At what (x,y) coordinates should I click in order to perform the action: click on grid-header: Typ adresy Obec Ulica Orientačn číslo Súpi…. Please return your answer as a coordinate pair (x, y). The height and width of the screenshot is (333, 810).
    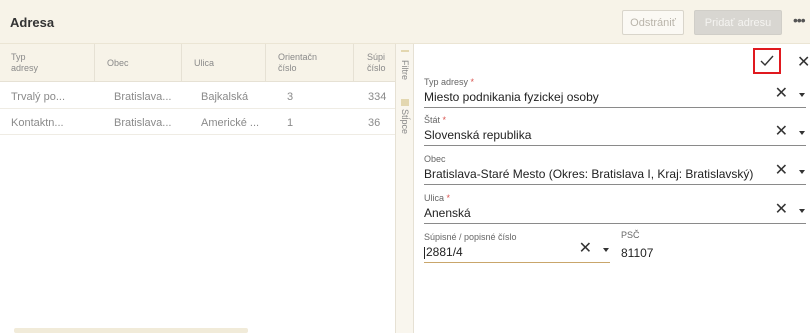
    Looking at the image, I should click on (197, 63).